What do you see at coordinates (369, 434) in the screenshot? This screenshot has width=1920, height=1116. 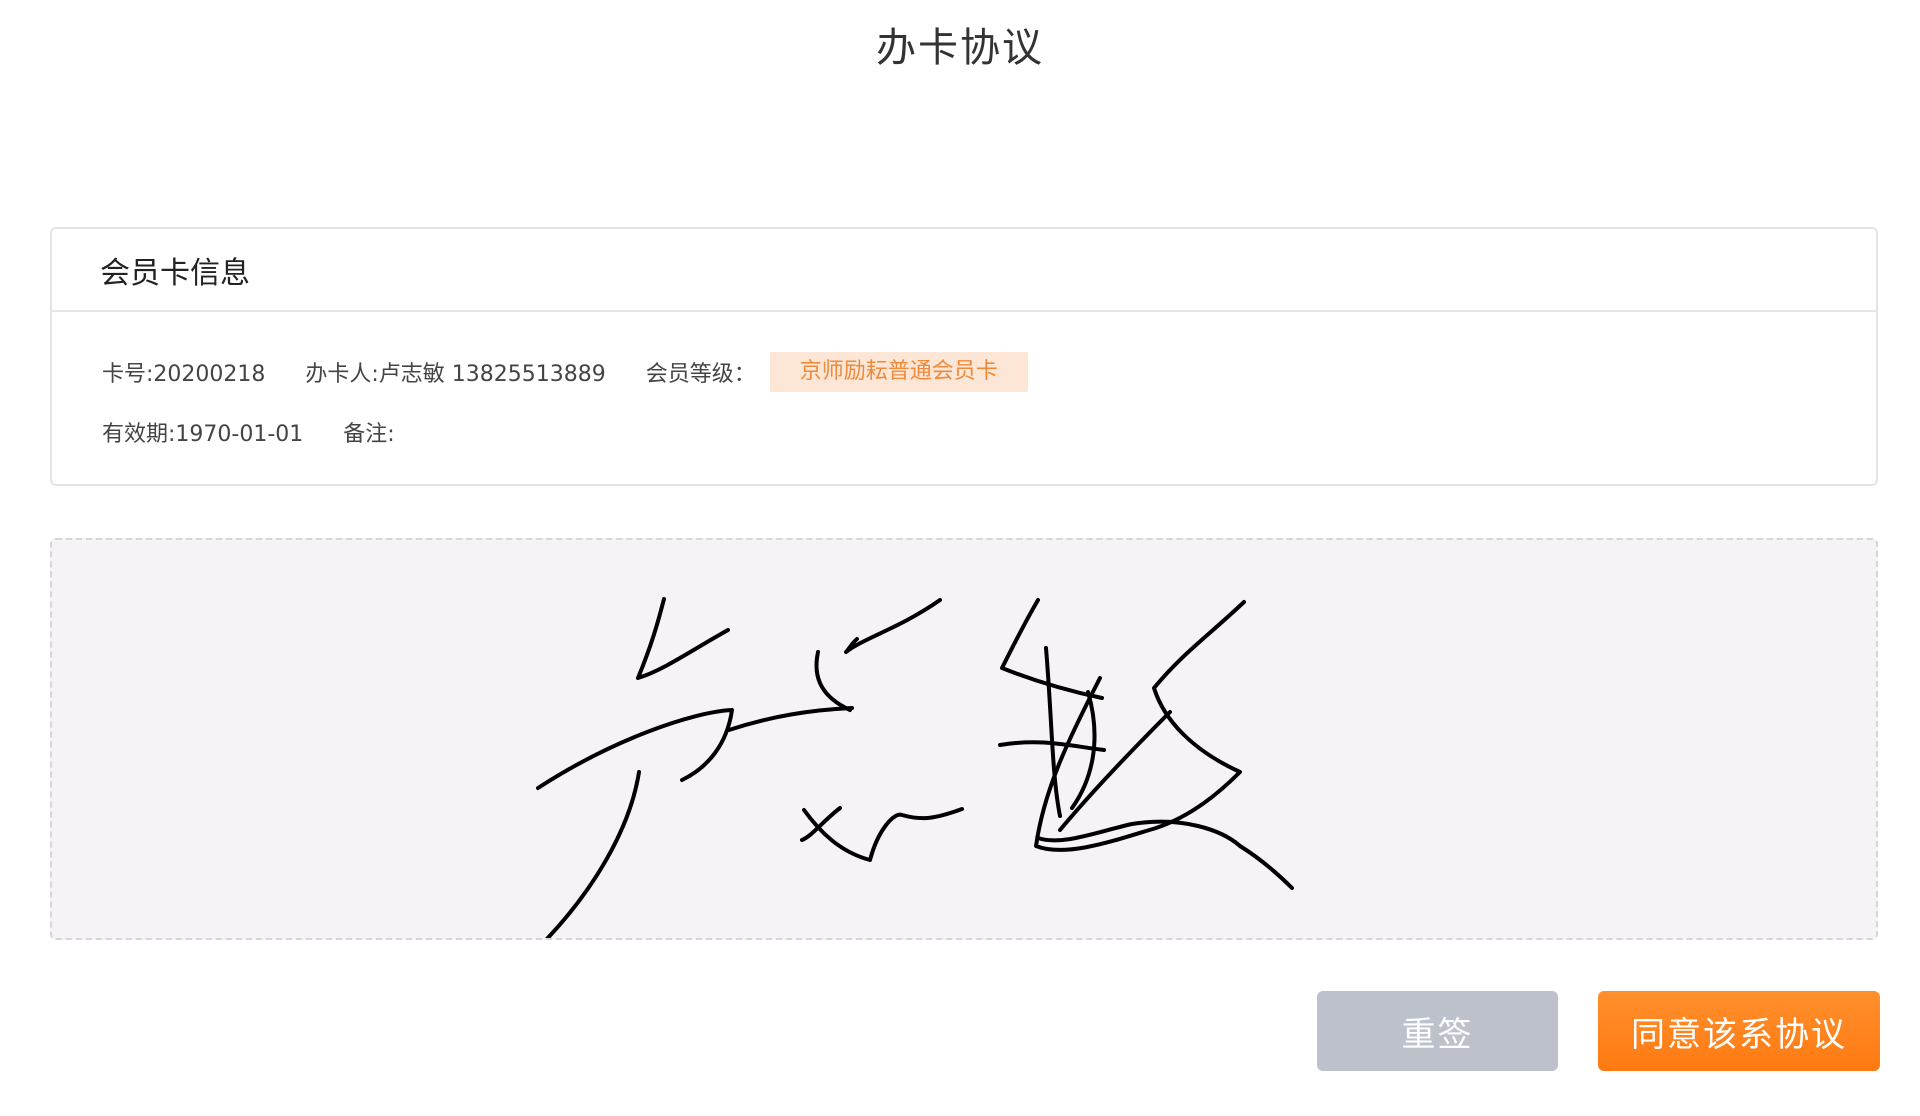 I see `remark: 备注:` at bounding box center [369, 434].